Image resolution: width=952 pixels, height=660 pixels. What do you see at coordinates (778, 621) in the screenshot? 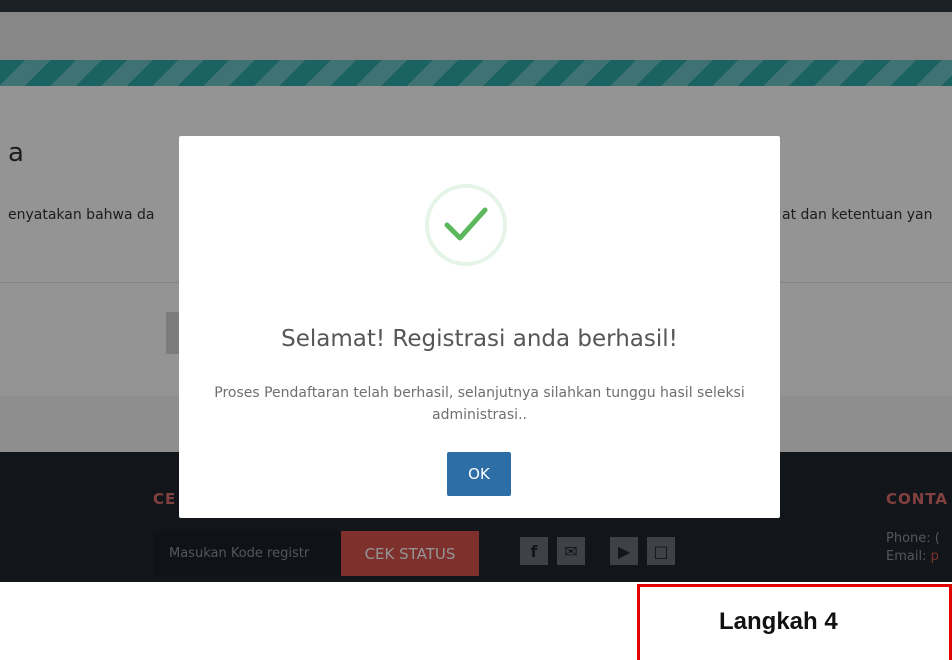
I see `step-label: Langkah 4` at bounding box center [778, 621].